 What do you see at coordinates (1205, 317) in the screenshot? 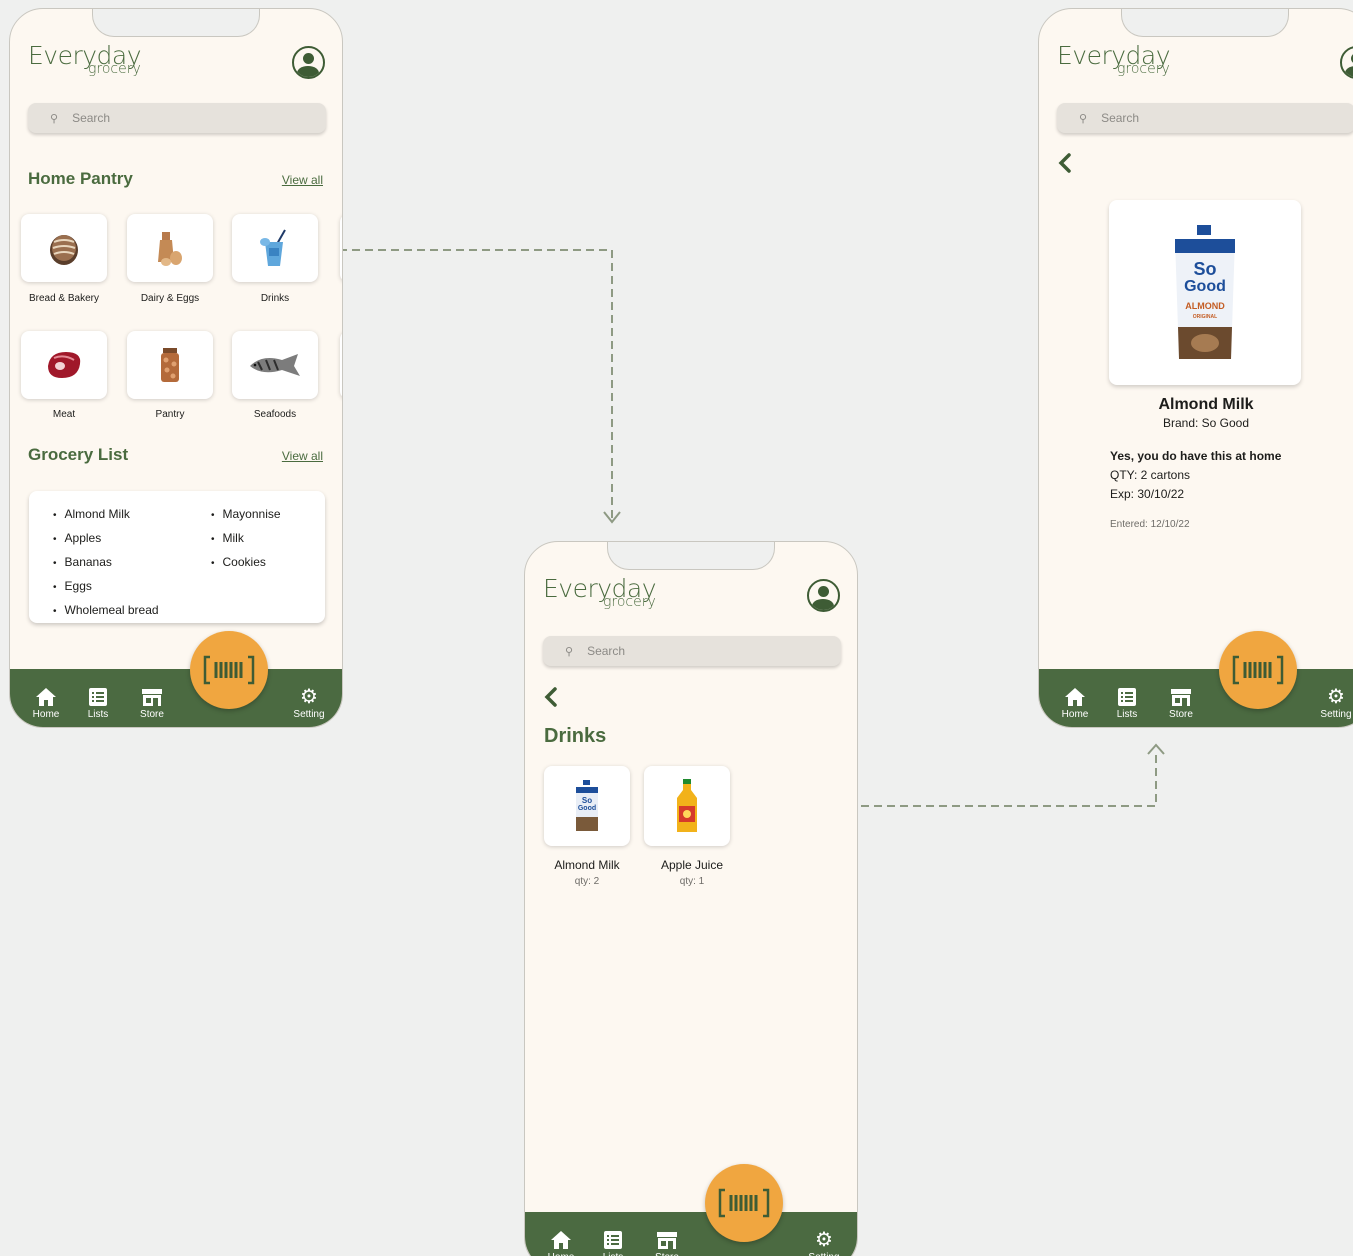
I see `svg-text: ORIGINAL` at bounding box center [1205, 317].